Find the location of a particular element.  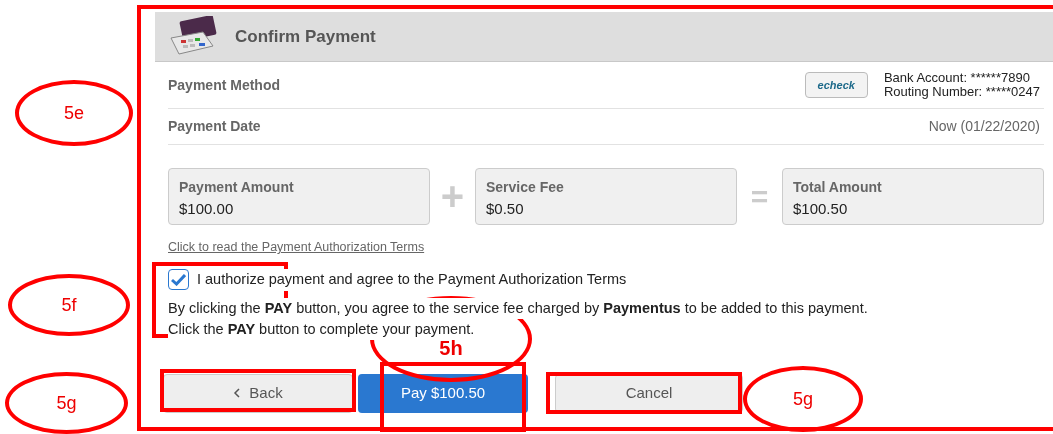

amount-value: $100.50 is located at coordinates (821, 208).